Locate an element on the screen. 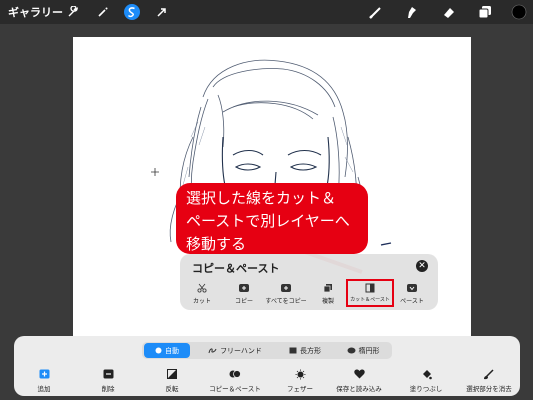 The width and height of the screenshot is (533, 400). copy-all-icon is located at coordinates (286, 288).